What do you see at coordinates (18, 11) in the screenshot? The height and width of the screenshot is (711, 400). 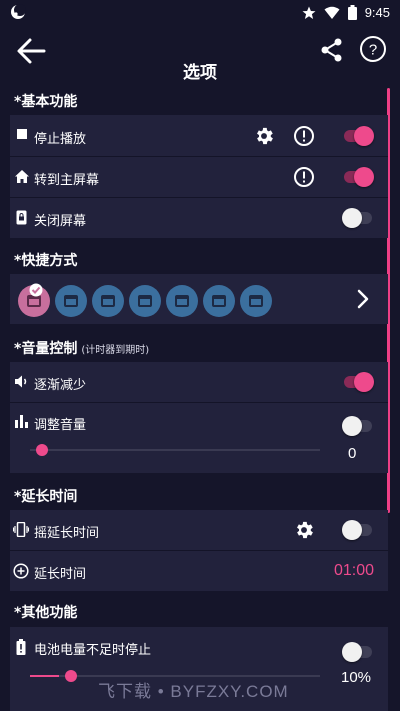 I see `app-logo-icon` at bounding box center [18, 11].